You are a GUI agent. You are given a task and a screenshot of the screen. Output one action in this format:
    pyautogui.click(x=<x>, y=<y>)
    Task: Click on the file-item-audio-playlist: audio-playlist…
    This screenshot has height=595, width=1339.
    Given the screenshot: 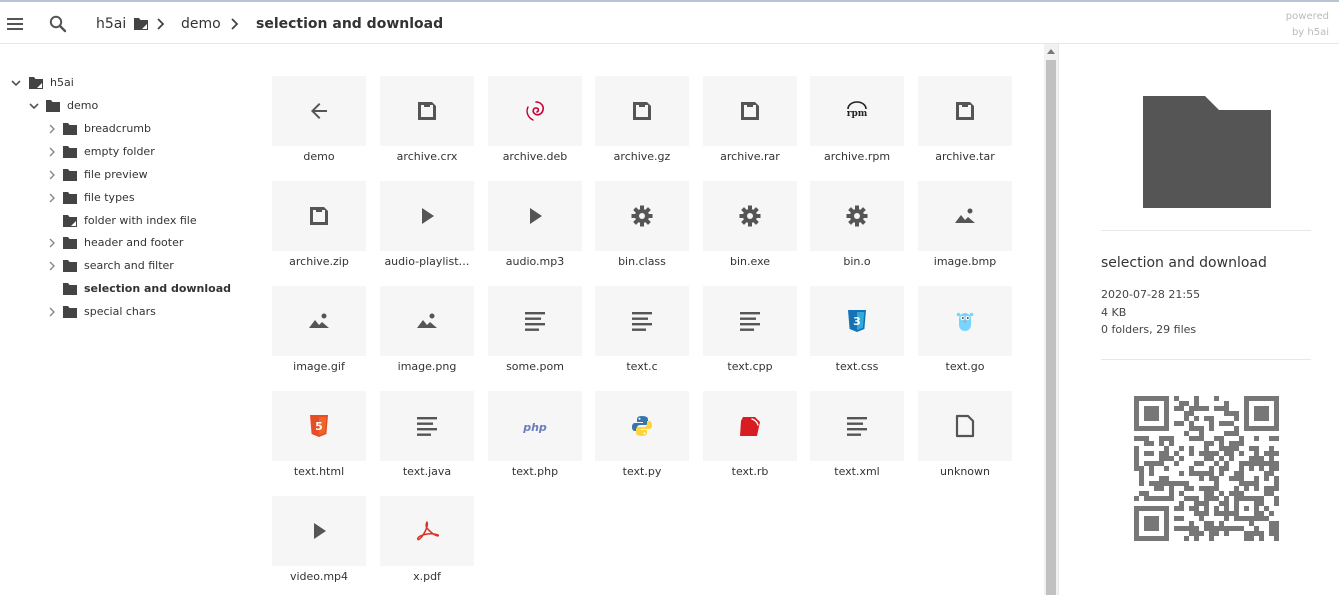 What is the action you would take?
    pyautogui.click(x=427, y=208)
    